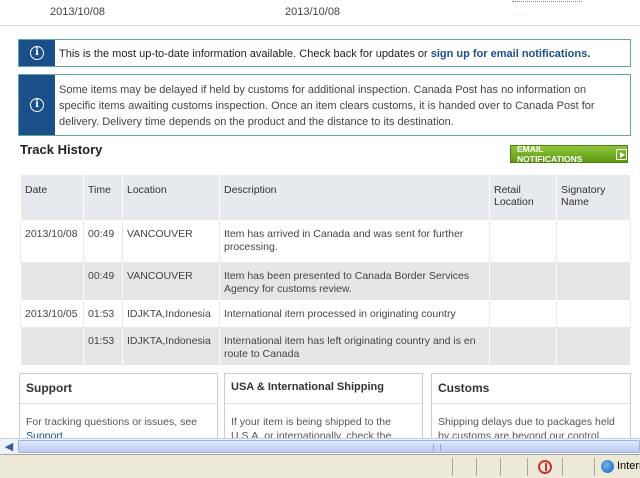 This screenshot has width=640, height=478. Describe the element at coordinates (550, 154) in the screenshot. I see `email-notifications-label: EMAIL NOTIFICATIONS` at that location.